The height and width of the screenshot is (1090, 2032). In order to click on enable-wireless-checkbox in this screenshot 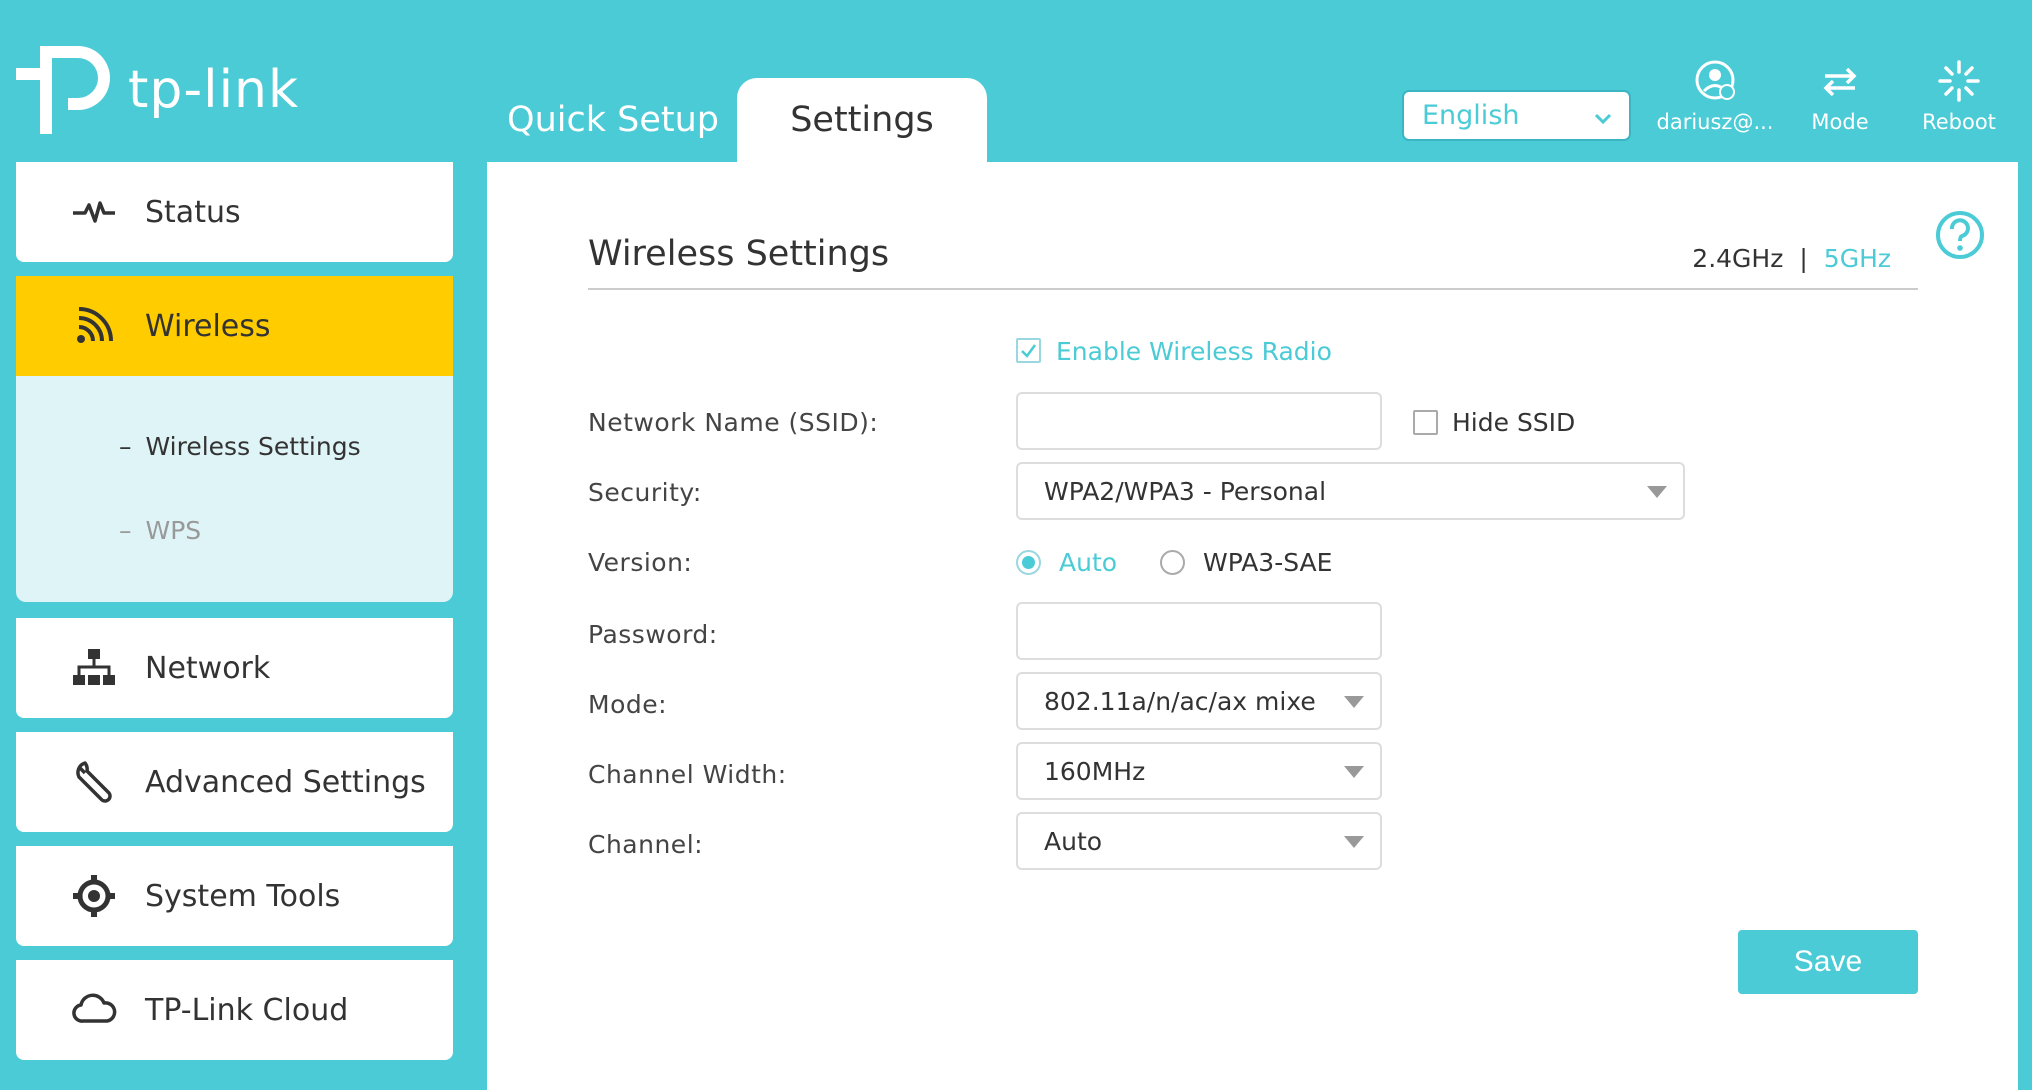, I will do `click(1028, 350)`.